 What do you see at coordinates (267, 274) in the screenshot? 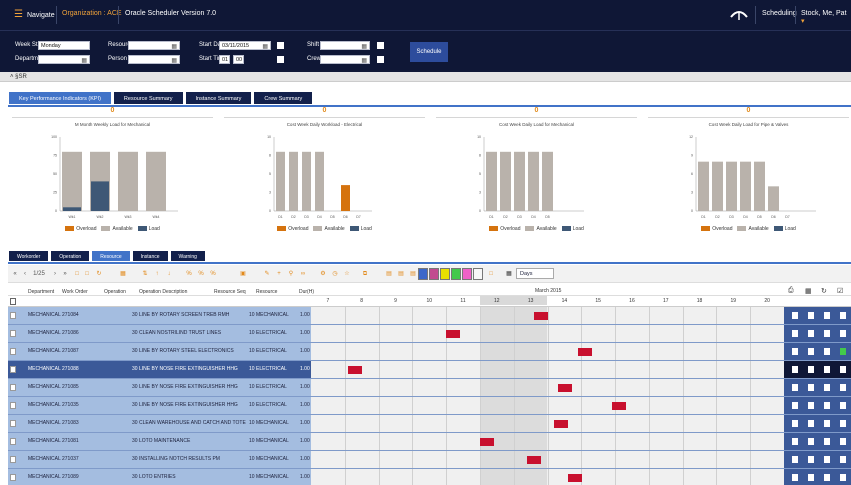
I see `edit-icon: ✎` at bounding box center [267, 274].